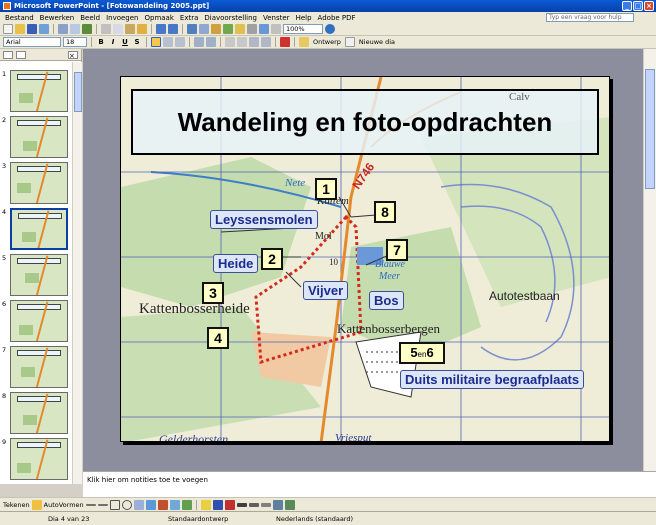  Describe the element at coordinates (240, 29) in the screenshot. I see `wordart-icon` at that location.